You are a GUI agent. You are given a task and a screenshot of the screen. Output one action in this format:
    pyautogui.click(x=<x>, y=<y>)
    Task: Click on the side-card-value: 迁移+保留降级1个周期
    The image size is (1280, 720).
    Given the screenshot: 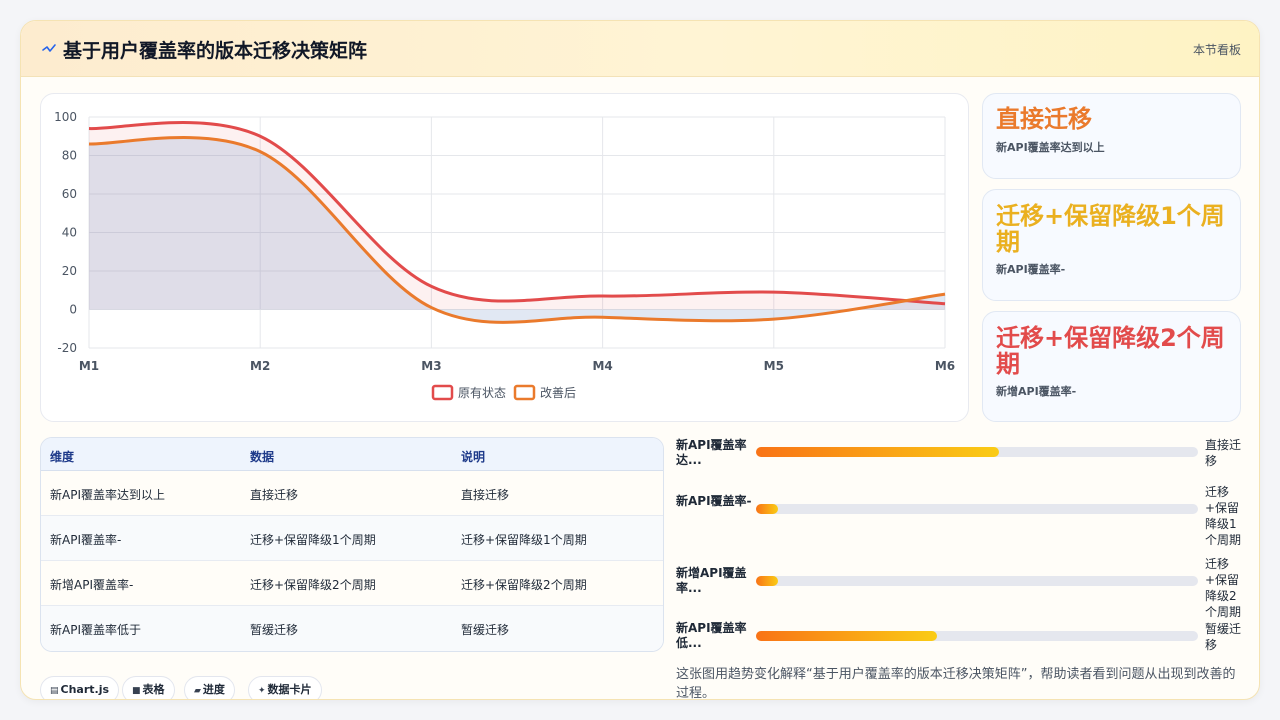 What is the action you would take?
    pyautogui.click(x=1110, y=229)
    